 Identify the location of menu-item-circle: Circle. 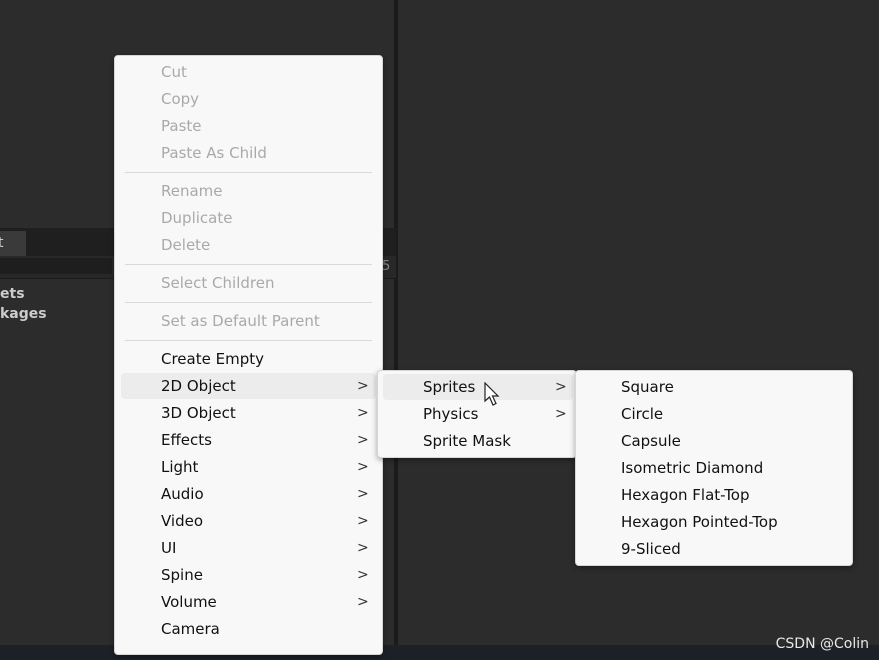
(714, 414).